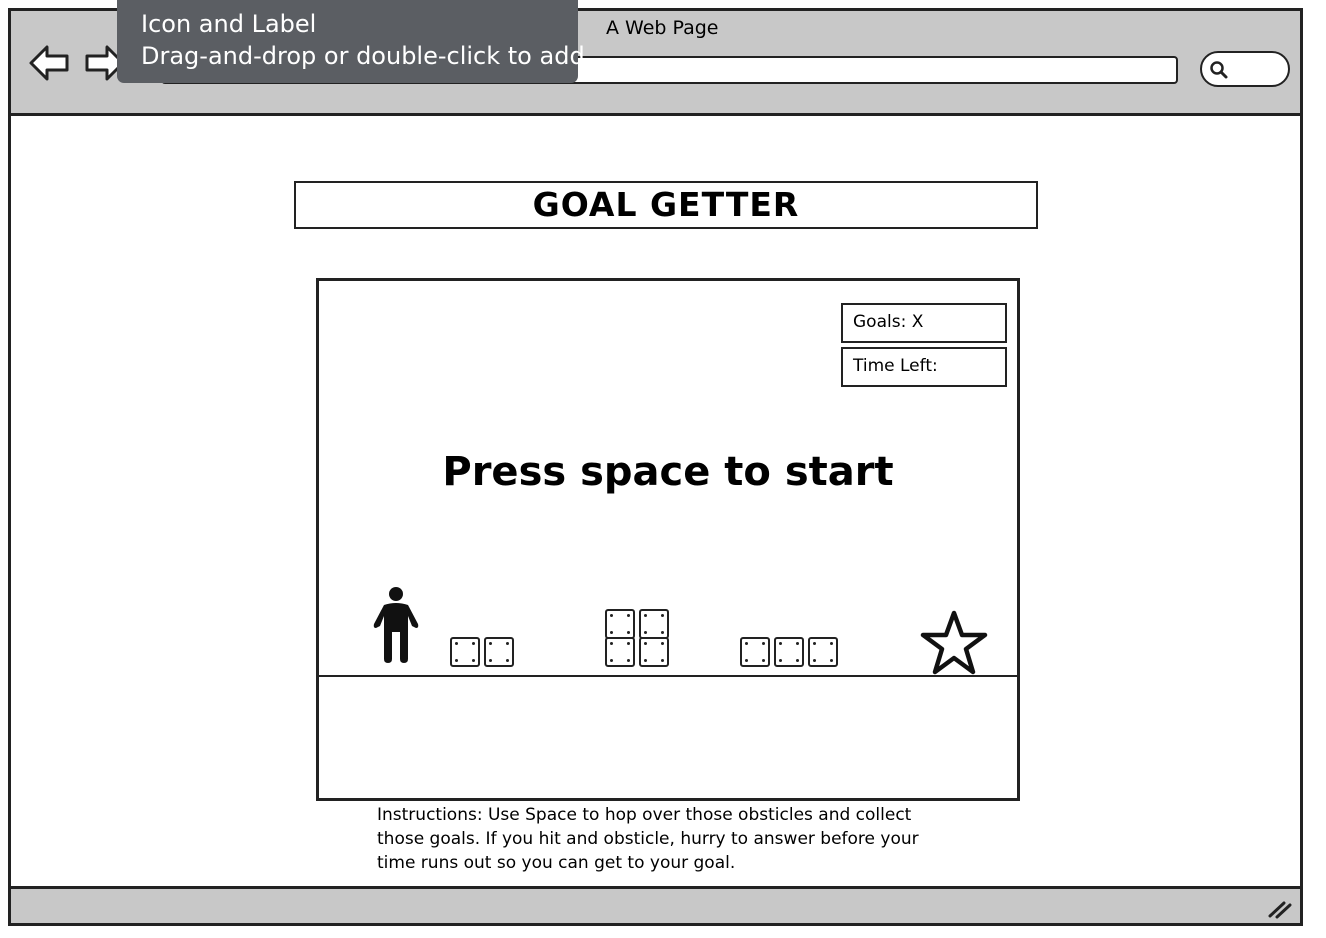  What do you see at coordinates (1245, 69) in the screenshot?
I see `search-box` at bounding box center [1245, 69].